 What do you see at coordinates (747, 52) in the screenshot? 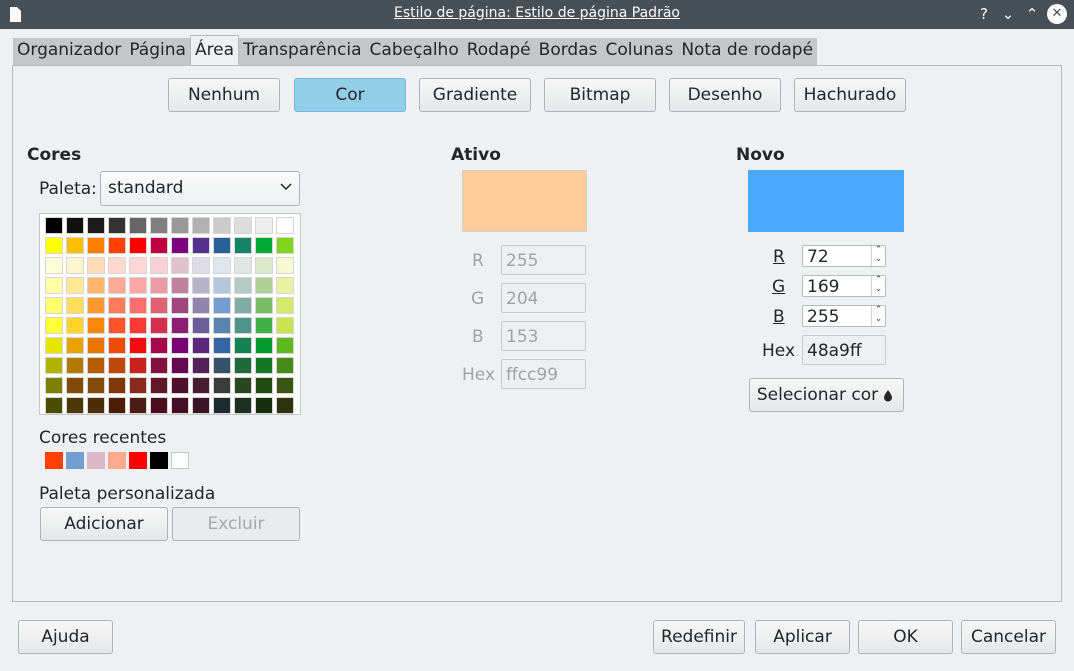
I see `tab-nota-de-rodape: Nota de rodapé` at bounding box center [747, 52].